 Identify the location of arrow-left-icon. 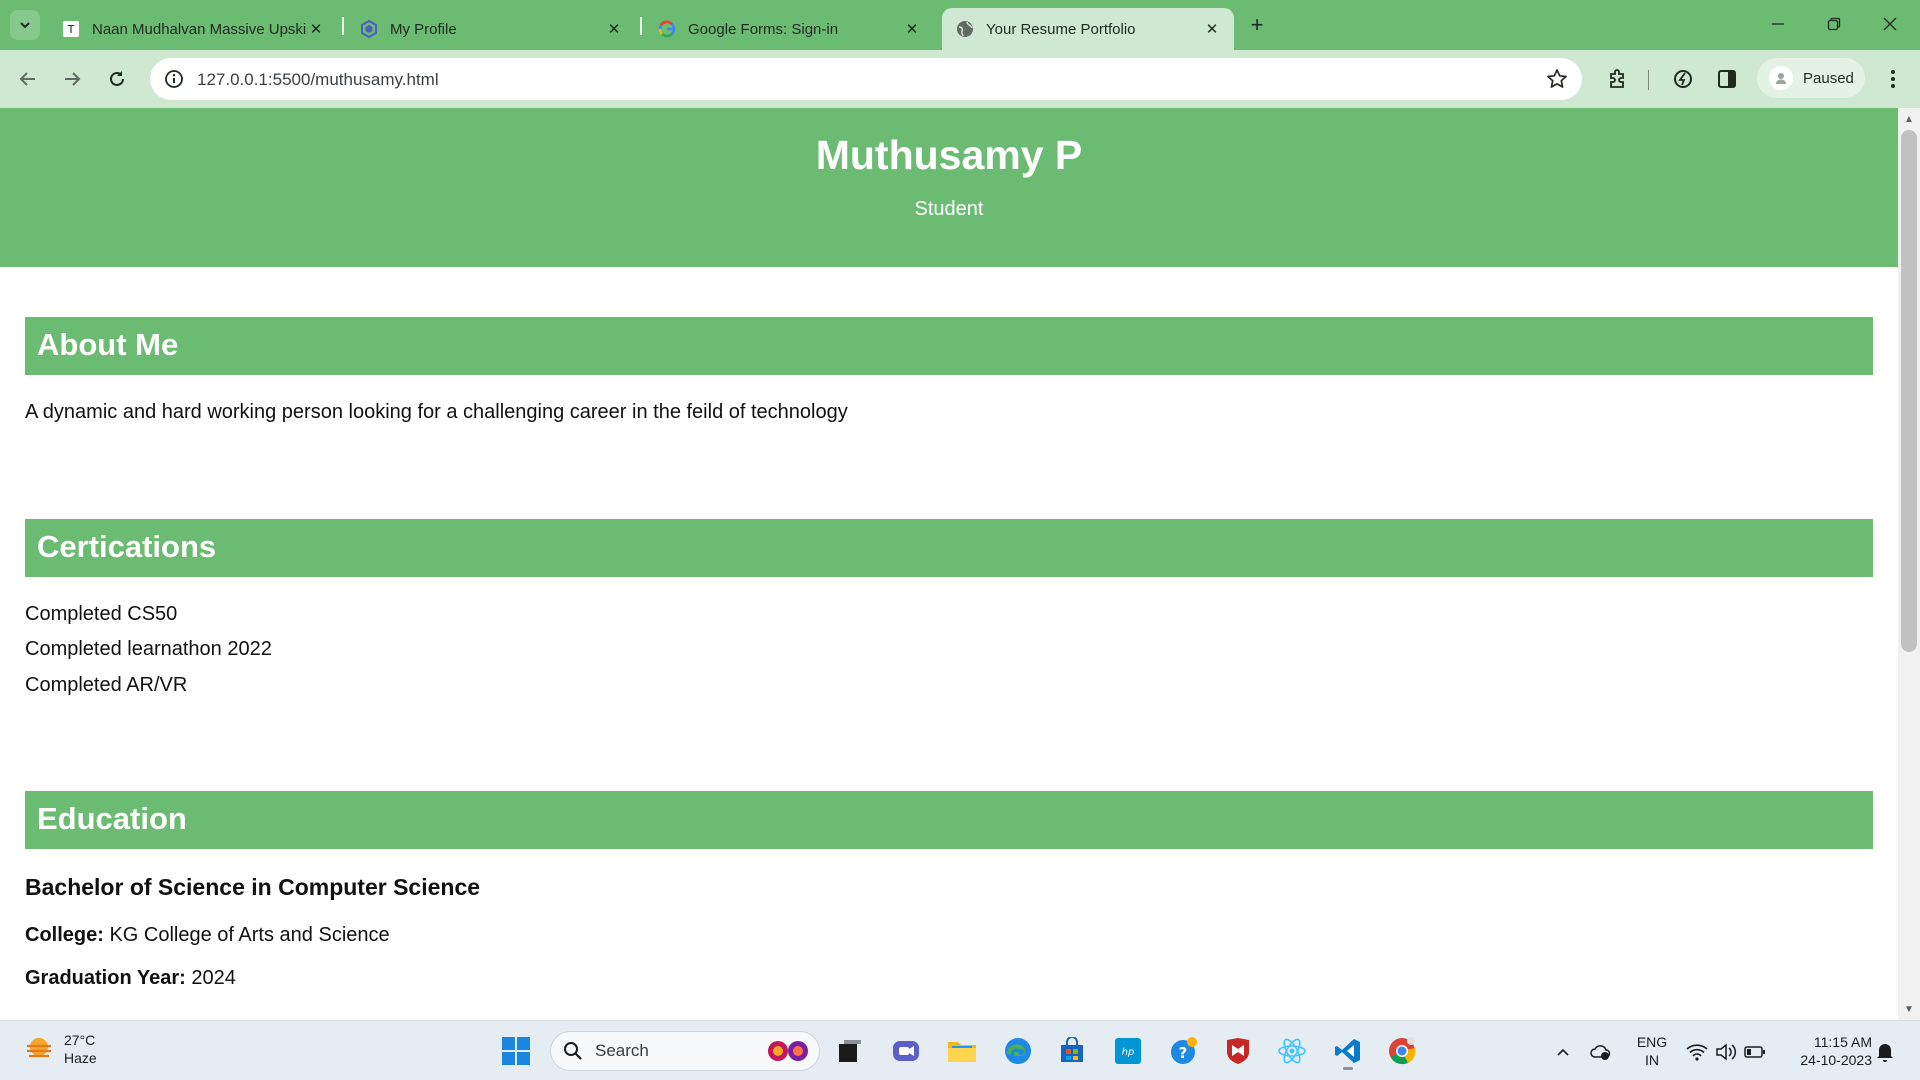
(27, 79).